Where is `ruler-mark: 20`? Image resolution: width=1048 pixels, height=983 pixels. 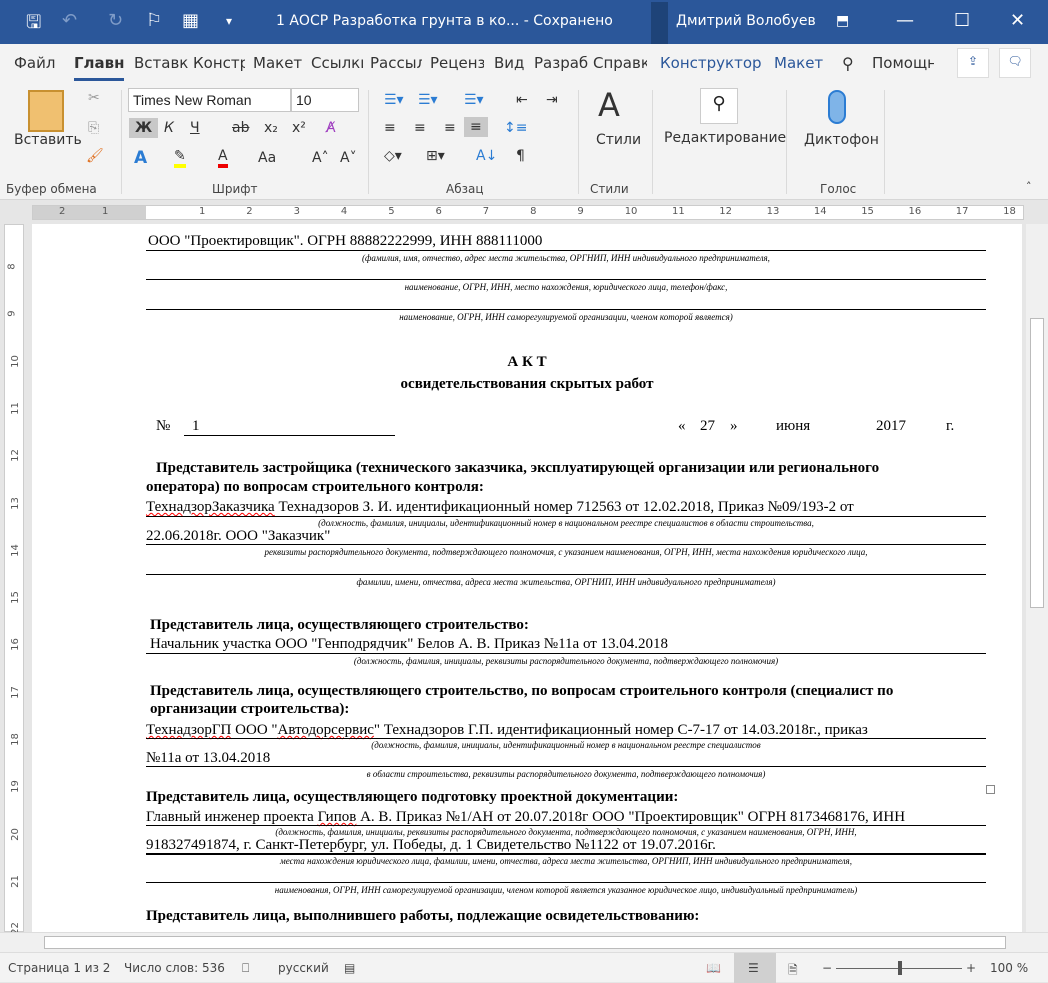
ruler-mark: 20 is located at coordinates (15, 834).